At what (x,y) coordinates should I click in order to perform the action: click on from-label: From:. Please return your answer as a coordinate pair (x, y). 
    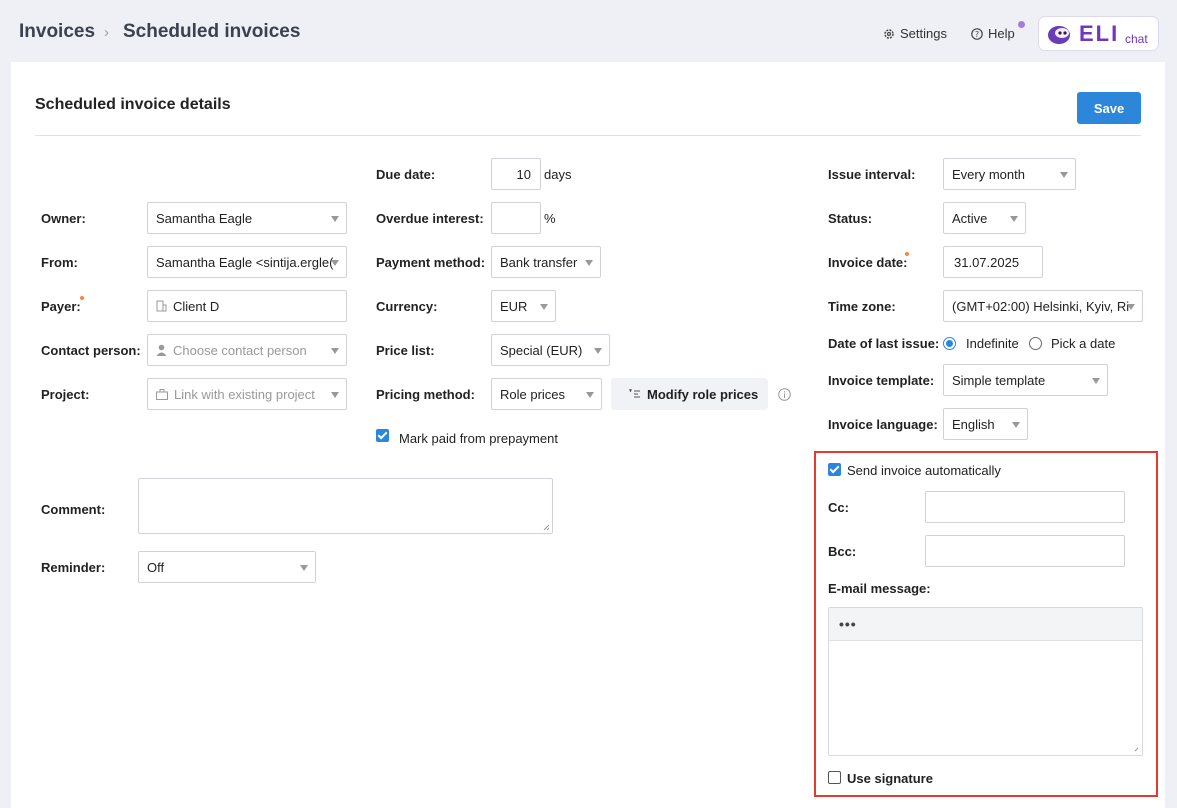
    Looking at the image, I should click on (59, 262).